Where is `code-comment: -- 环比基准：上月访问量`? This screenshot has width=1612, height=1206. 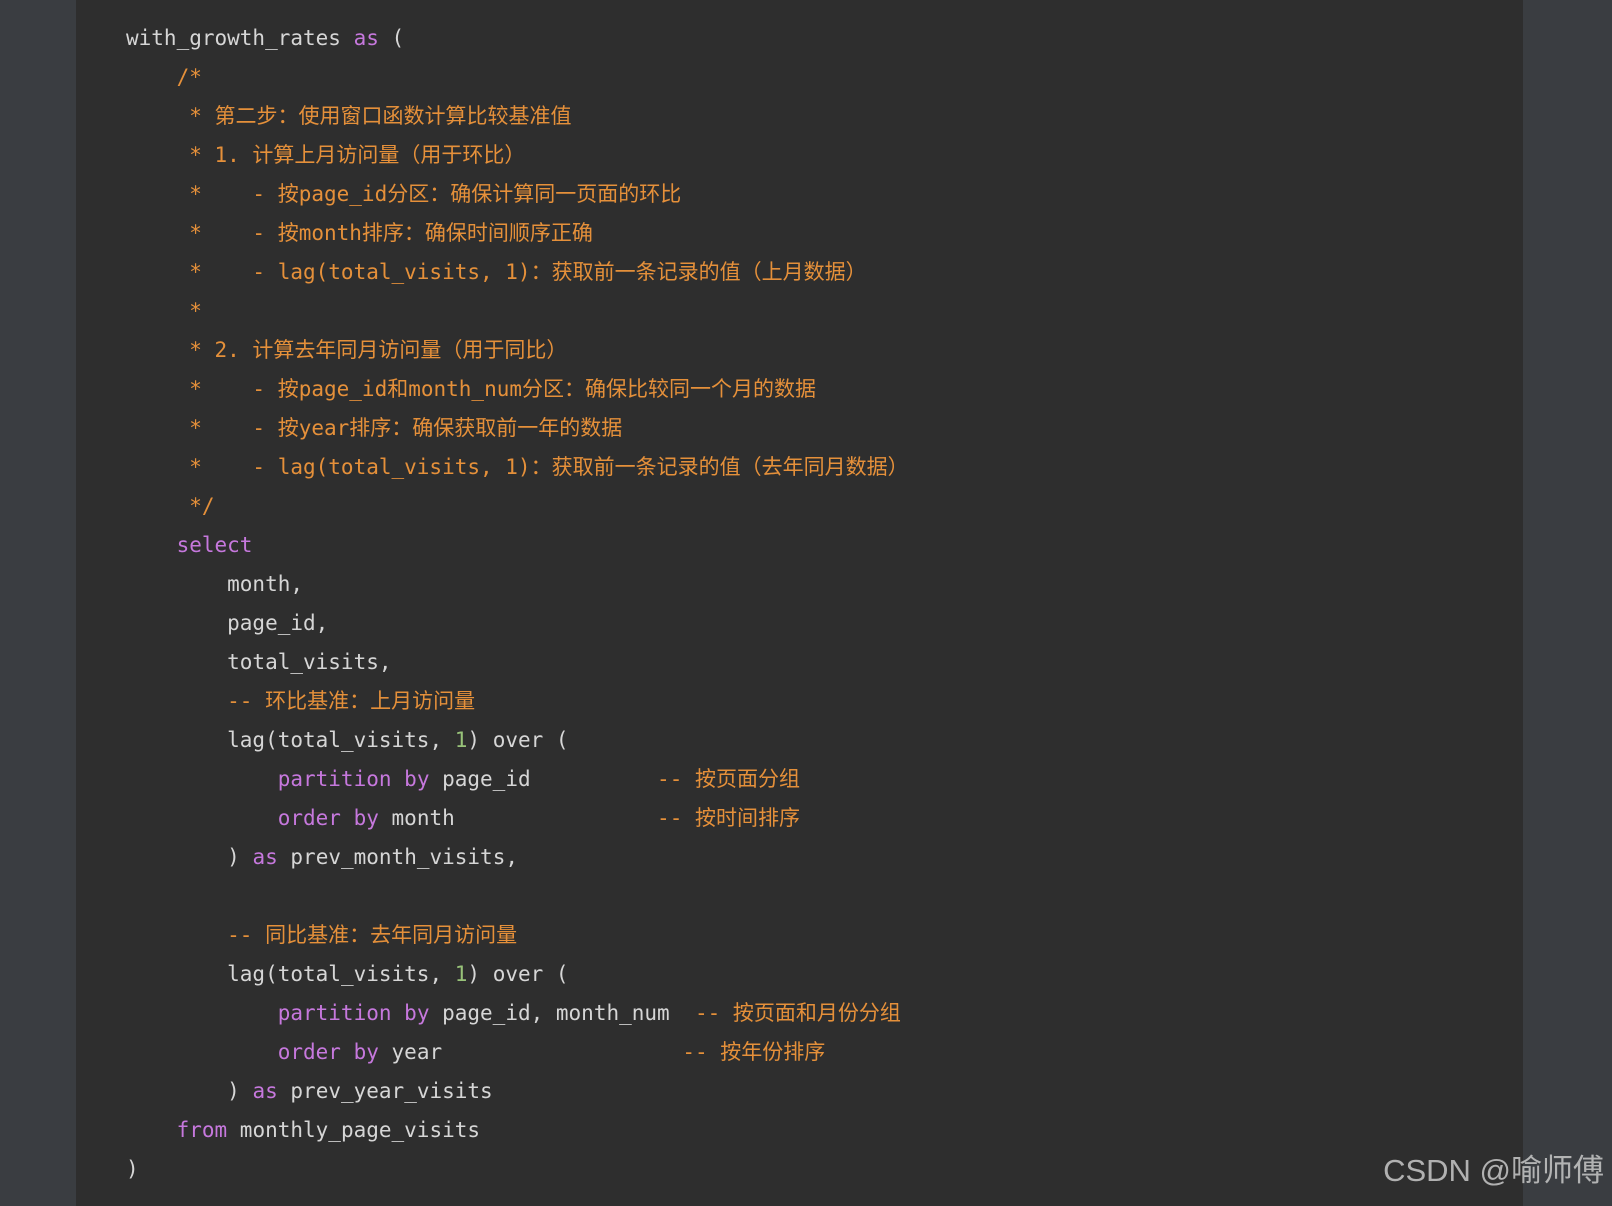
code-comment: -- 环比基准：上月访问量 is located at coordinates (301, 701).